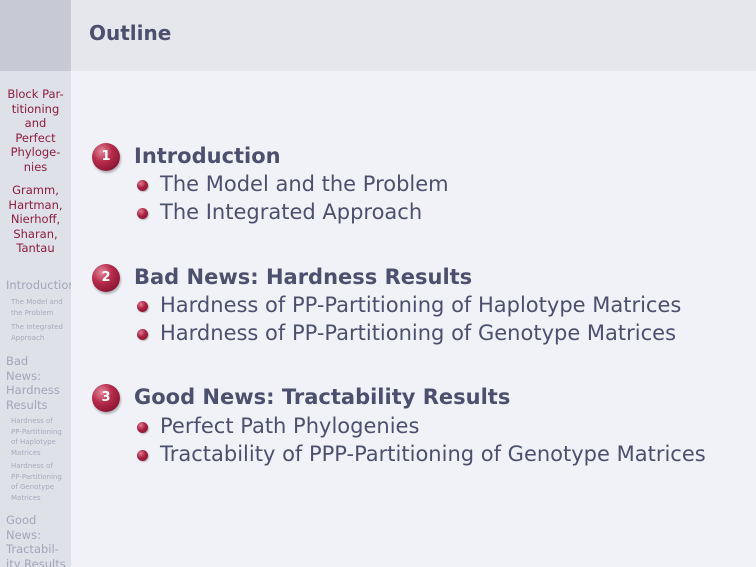  Describe the element at coordinates (106, 278) in the screenshot. I see `section-number-badge: 2` at that location.